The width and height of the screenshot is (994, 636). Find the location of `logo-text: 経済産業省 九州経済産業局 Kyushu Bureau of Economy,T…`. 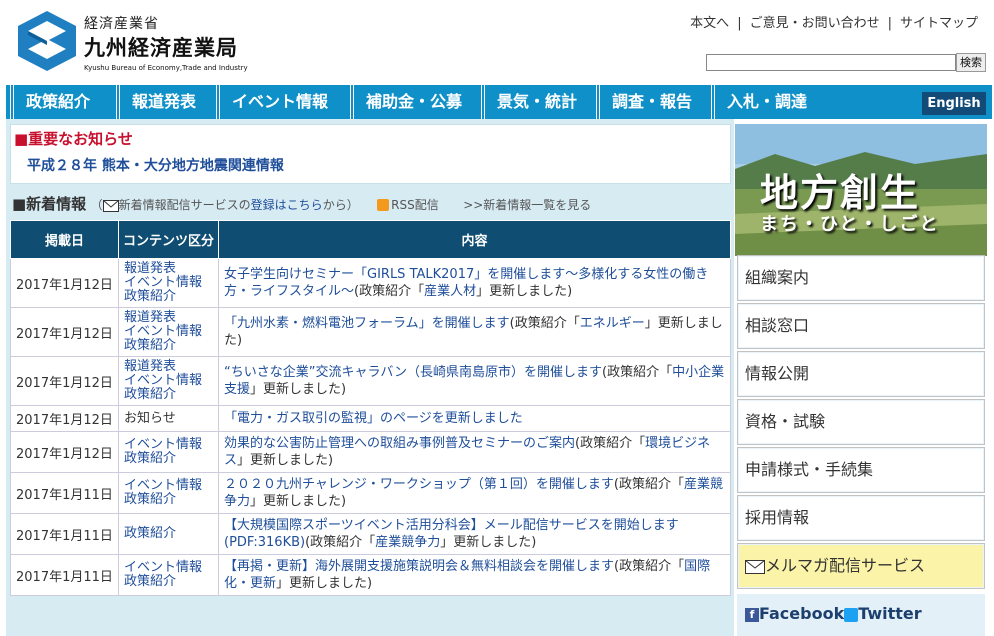

logo-text: 経済産業省 九州経済産業局 Kyushu Bureau of Economy,T… is located at coordinates (166, 42).